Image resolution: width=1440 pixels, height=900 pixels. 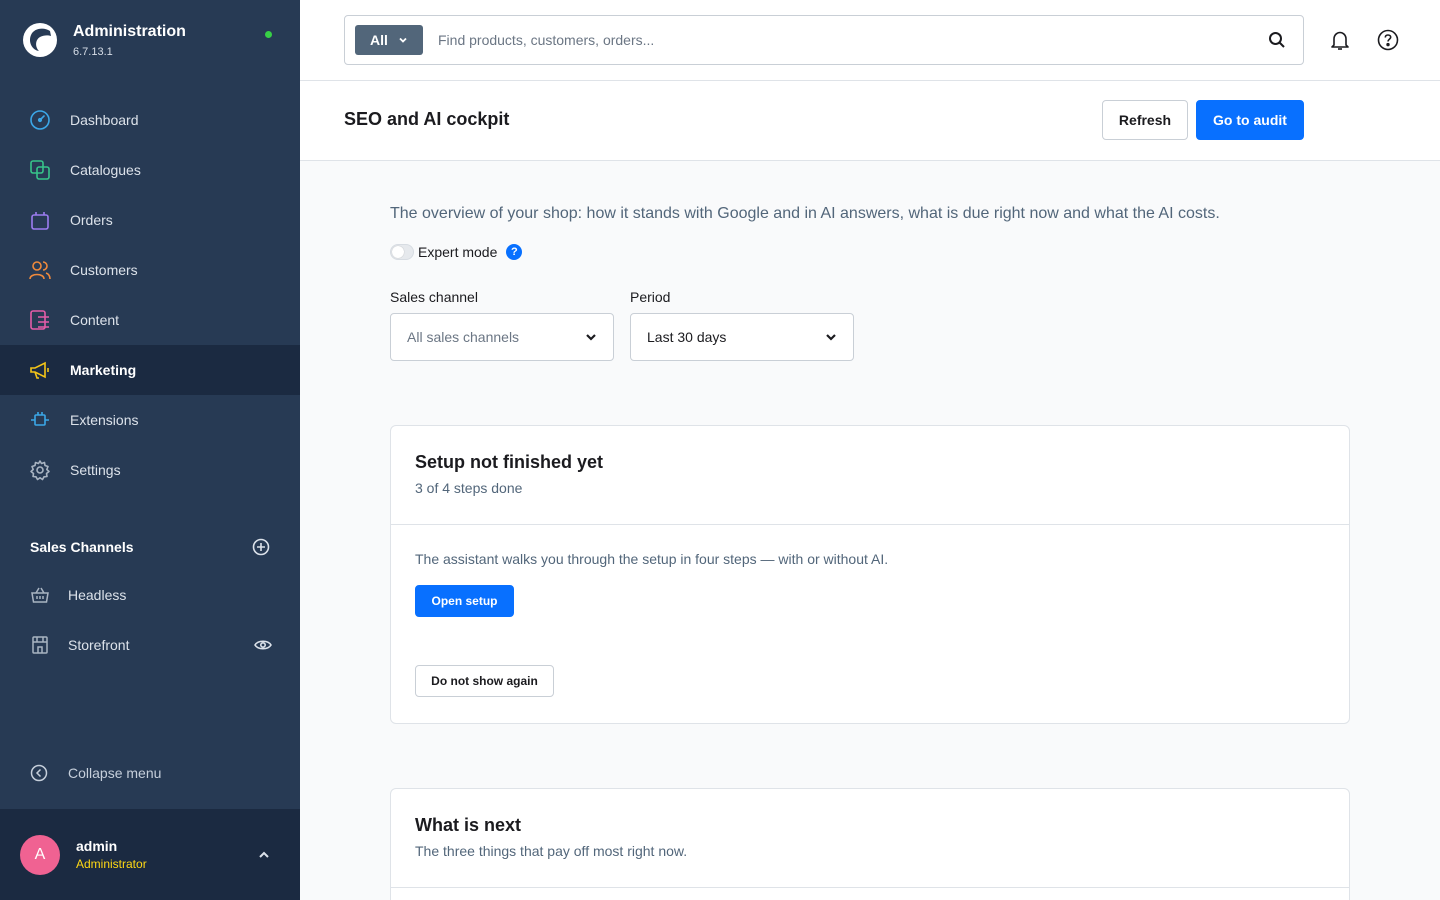 What do you see at coordinates (687, 337) in the screenshot?
I see `period-select-value: Last 30 days` at bounding box center [687, 337].